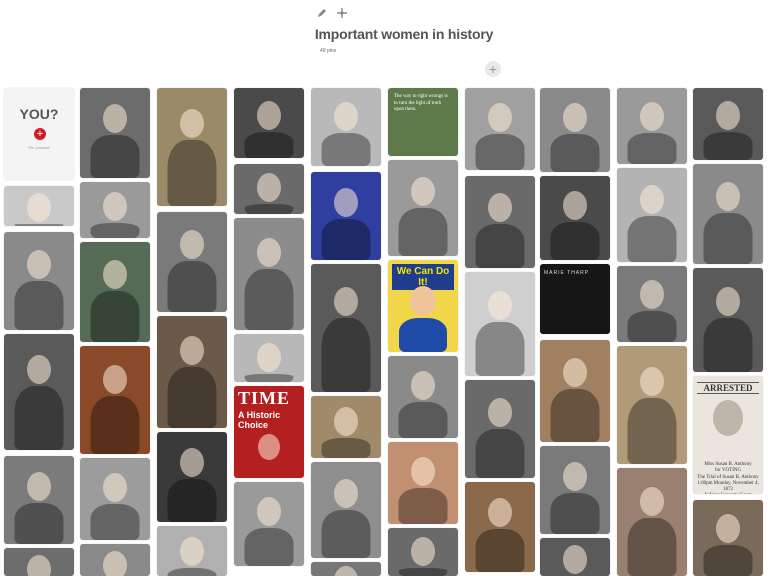 The width and height of the screenshot is (768, 576). Describe the element at coordinates (342, 12) in the screenshot. I see `move-icon` at that location.